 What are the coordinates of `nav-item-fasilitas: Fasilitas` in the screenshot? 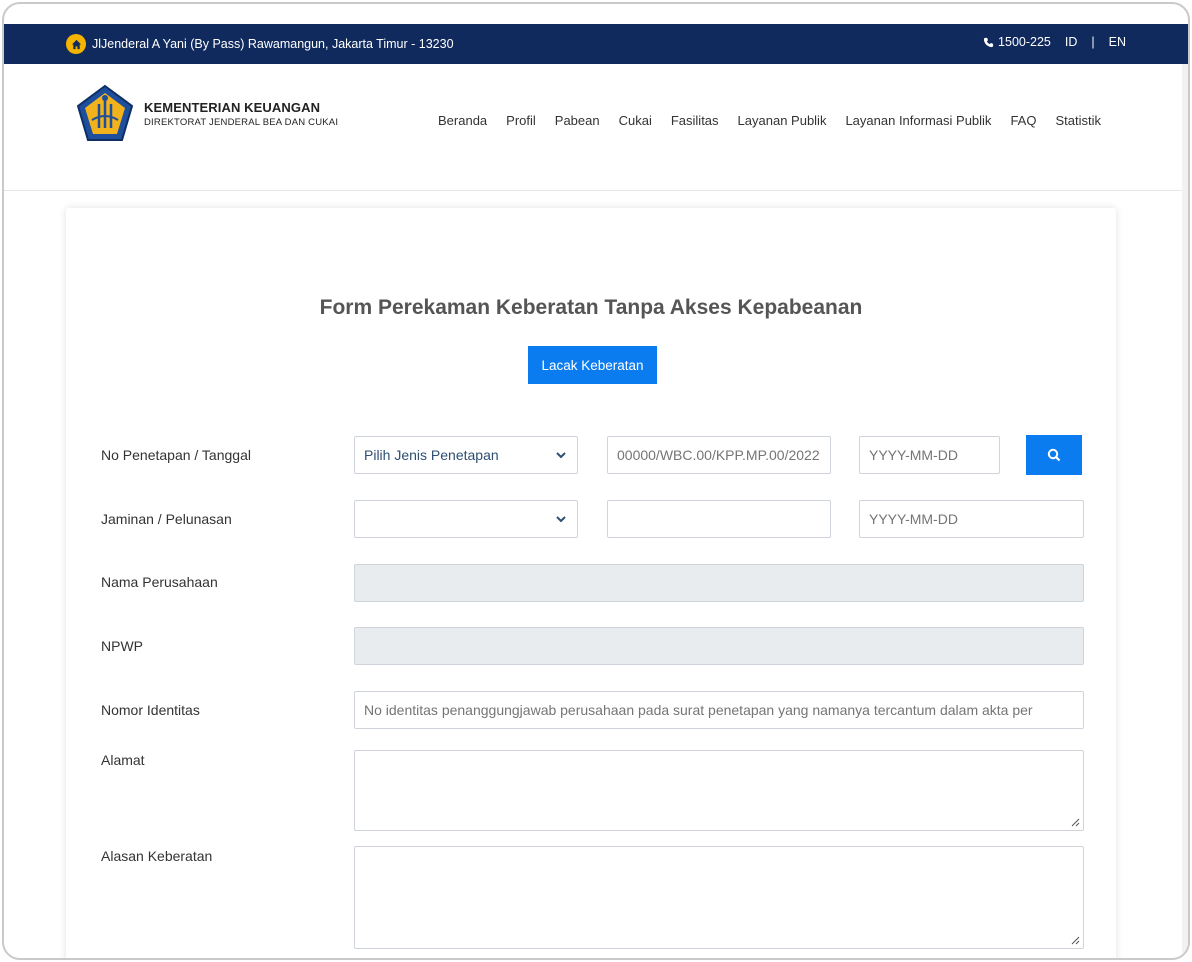 It's located at (695, 120).